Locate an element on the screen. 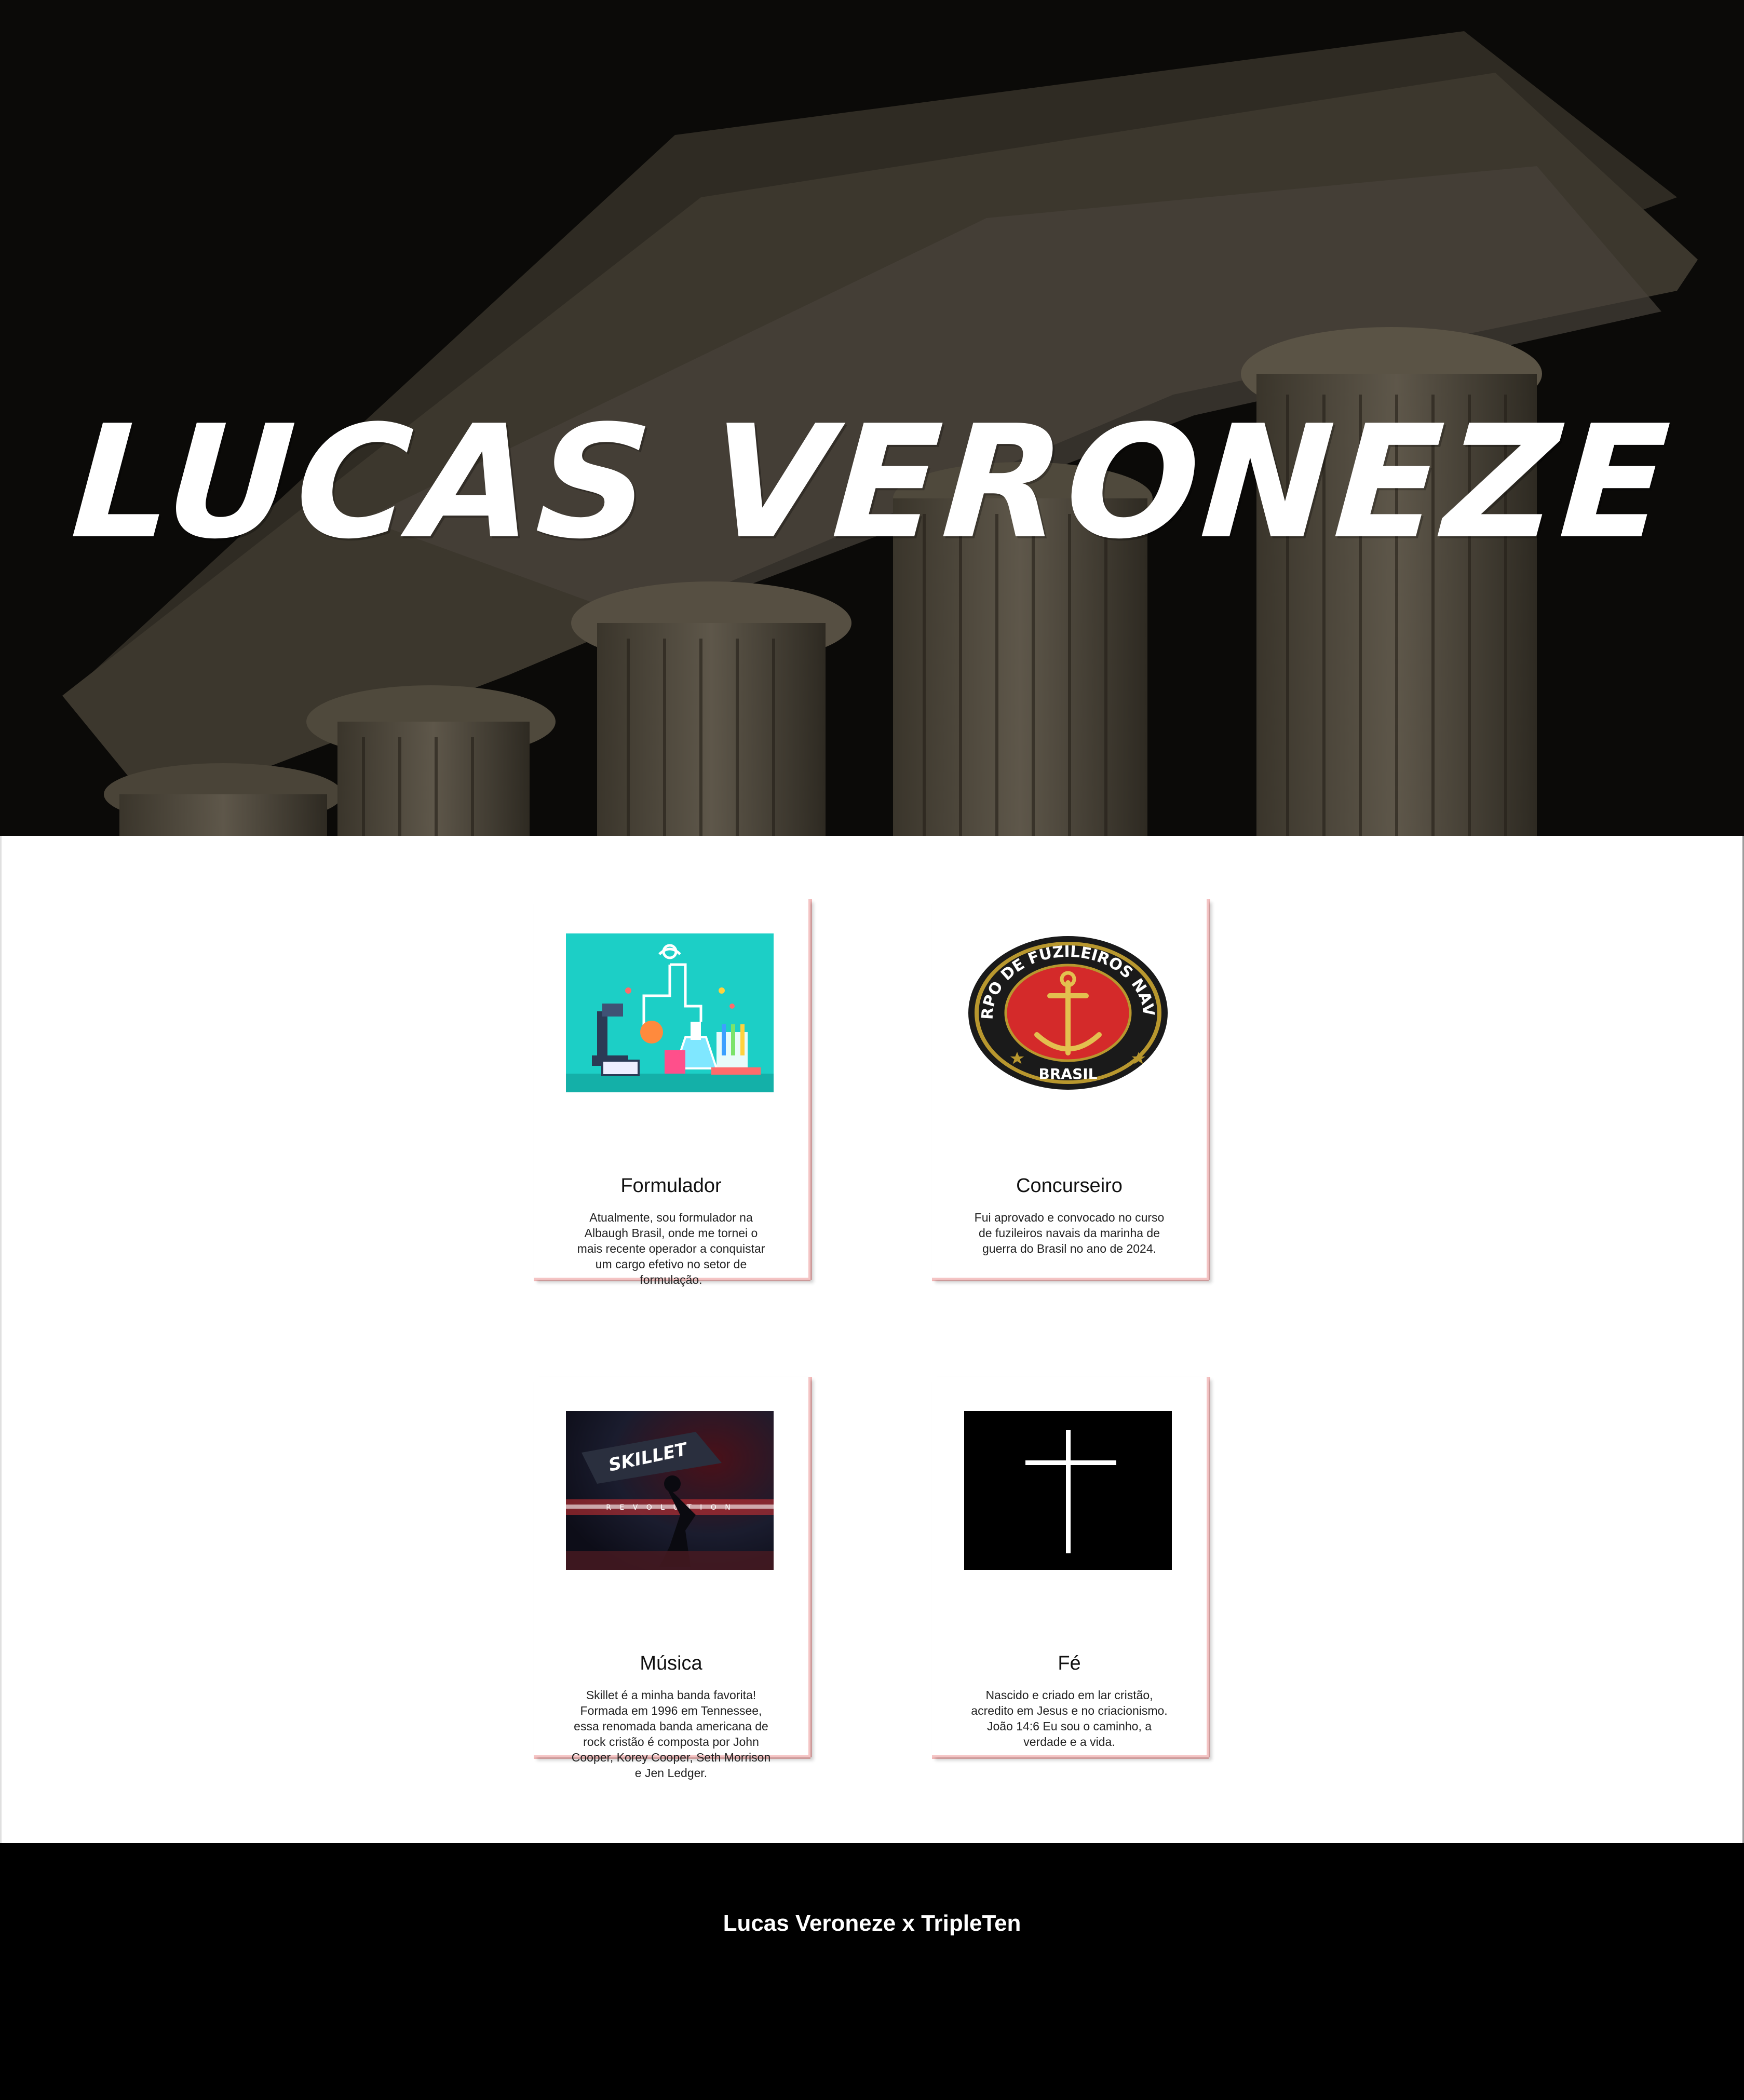 The height and width of the screenshot is (2100, 1744). fuzileiros-navais-emblem-icon: CORPO DE FUZILEIROS NAVAIS BRASIL is located at coordinates (1068, 1012).